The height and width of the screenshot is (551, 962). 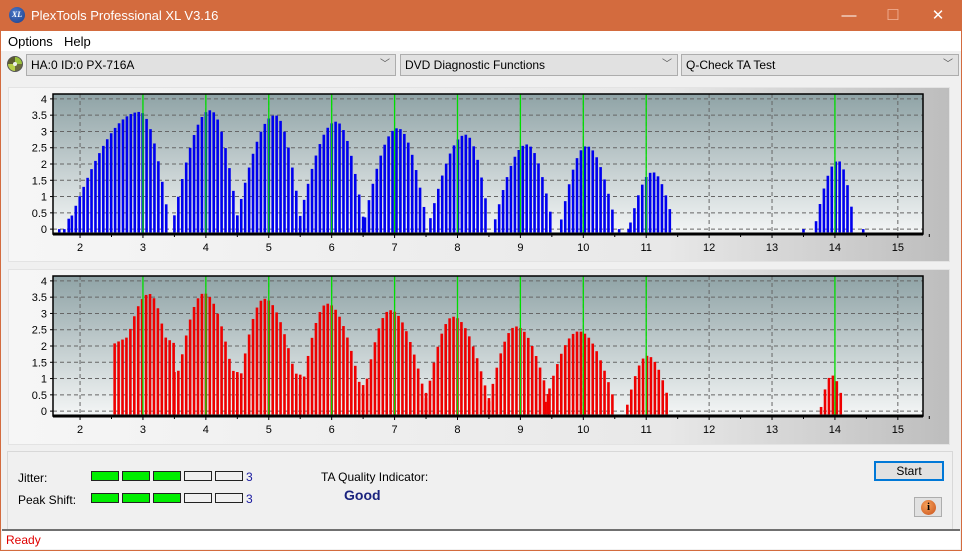 What do you see at coordinates (928, 507) in the screenshot?
I see `info-button: i` at bounding box center [928, 507].